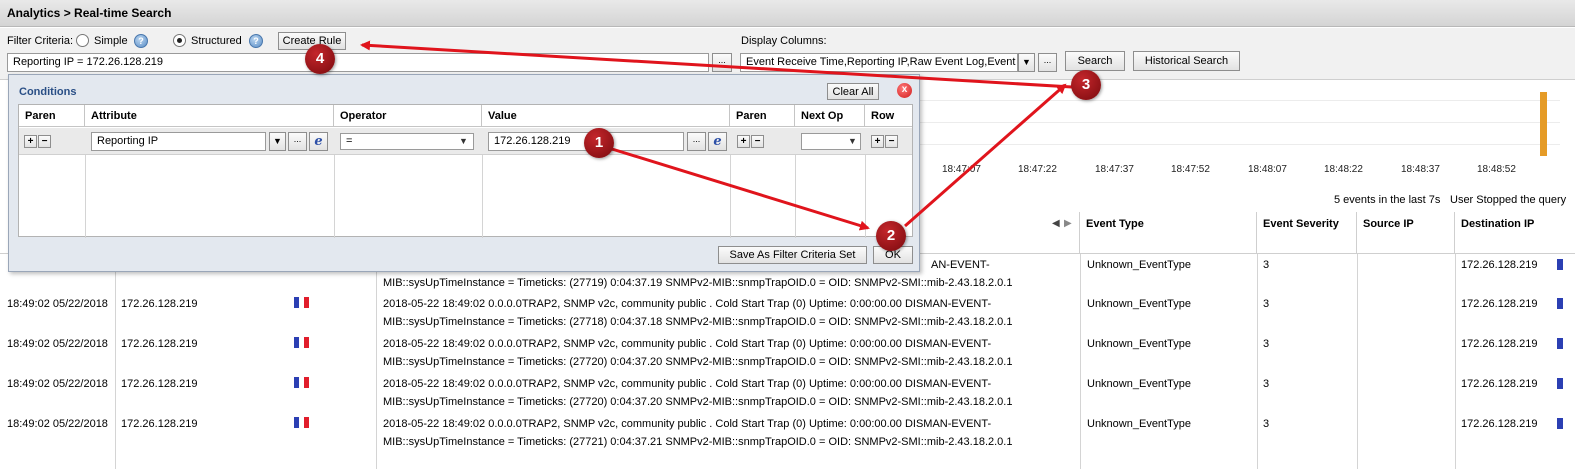  What do you see at coordinates (891, 236) in the screenshot?
I see `annotation-marker-2: 2` at bounding box center [891, 236].